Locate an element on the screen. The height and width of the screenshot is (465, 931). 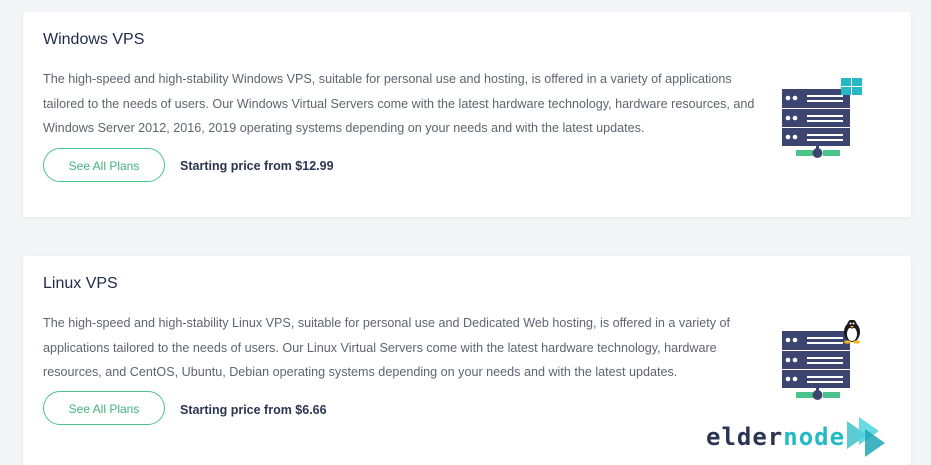
eldernode-logo: eldernode is located at coordinates (797, 437).